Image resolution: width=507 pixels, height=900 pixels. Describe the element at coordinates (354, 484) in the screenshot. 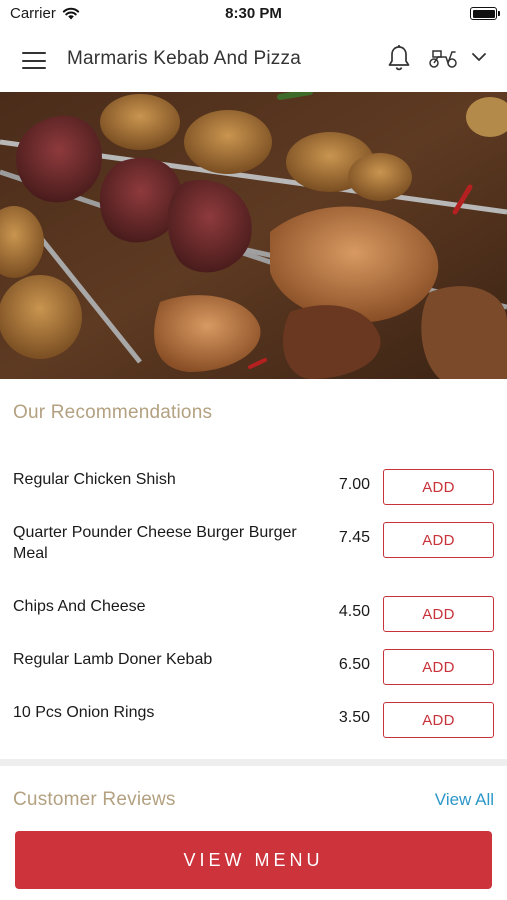

I see `item-price: 7.00` at that location.